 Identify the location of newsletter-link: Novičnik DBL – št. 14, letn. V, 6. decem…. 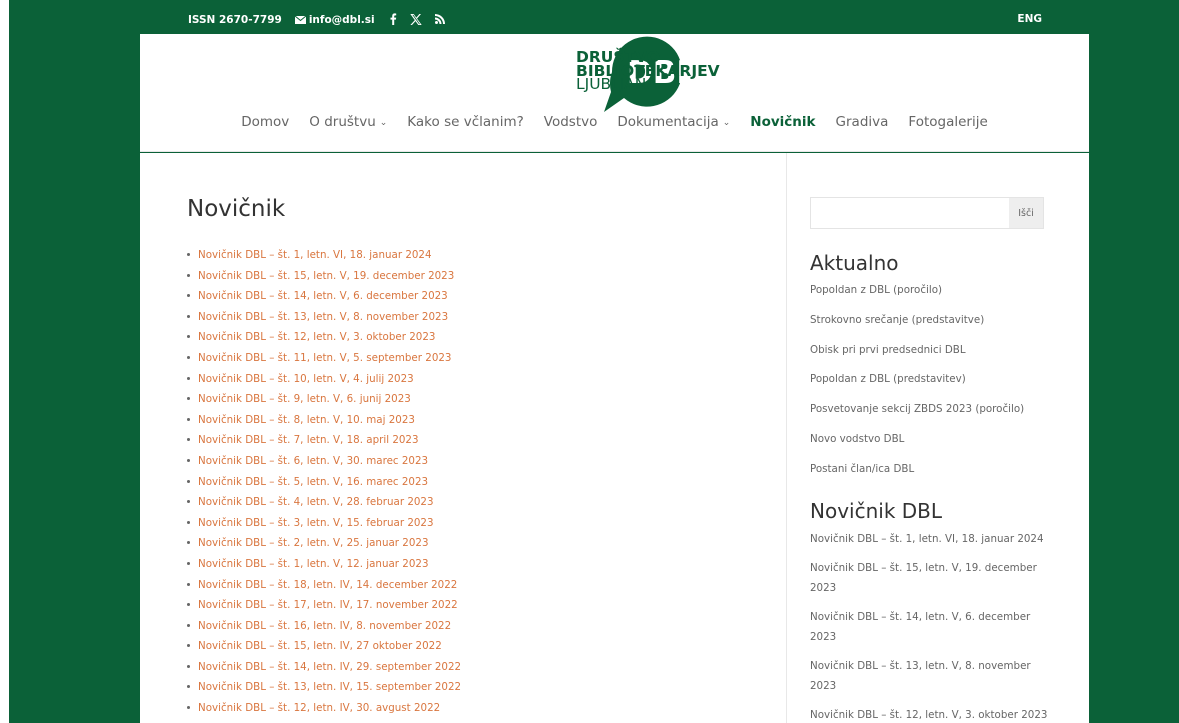
(324, 299).